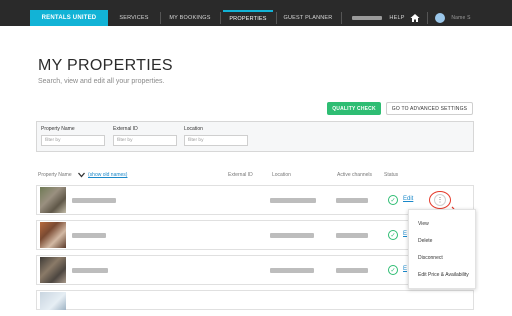 The width and height of the screenshot is (512, 316). I want to click on nav-help: HELP, so click(397, 18).